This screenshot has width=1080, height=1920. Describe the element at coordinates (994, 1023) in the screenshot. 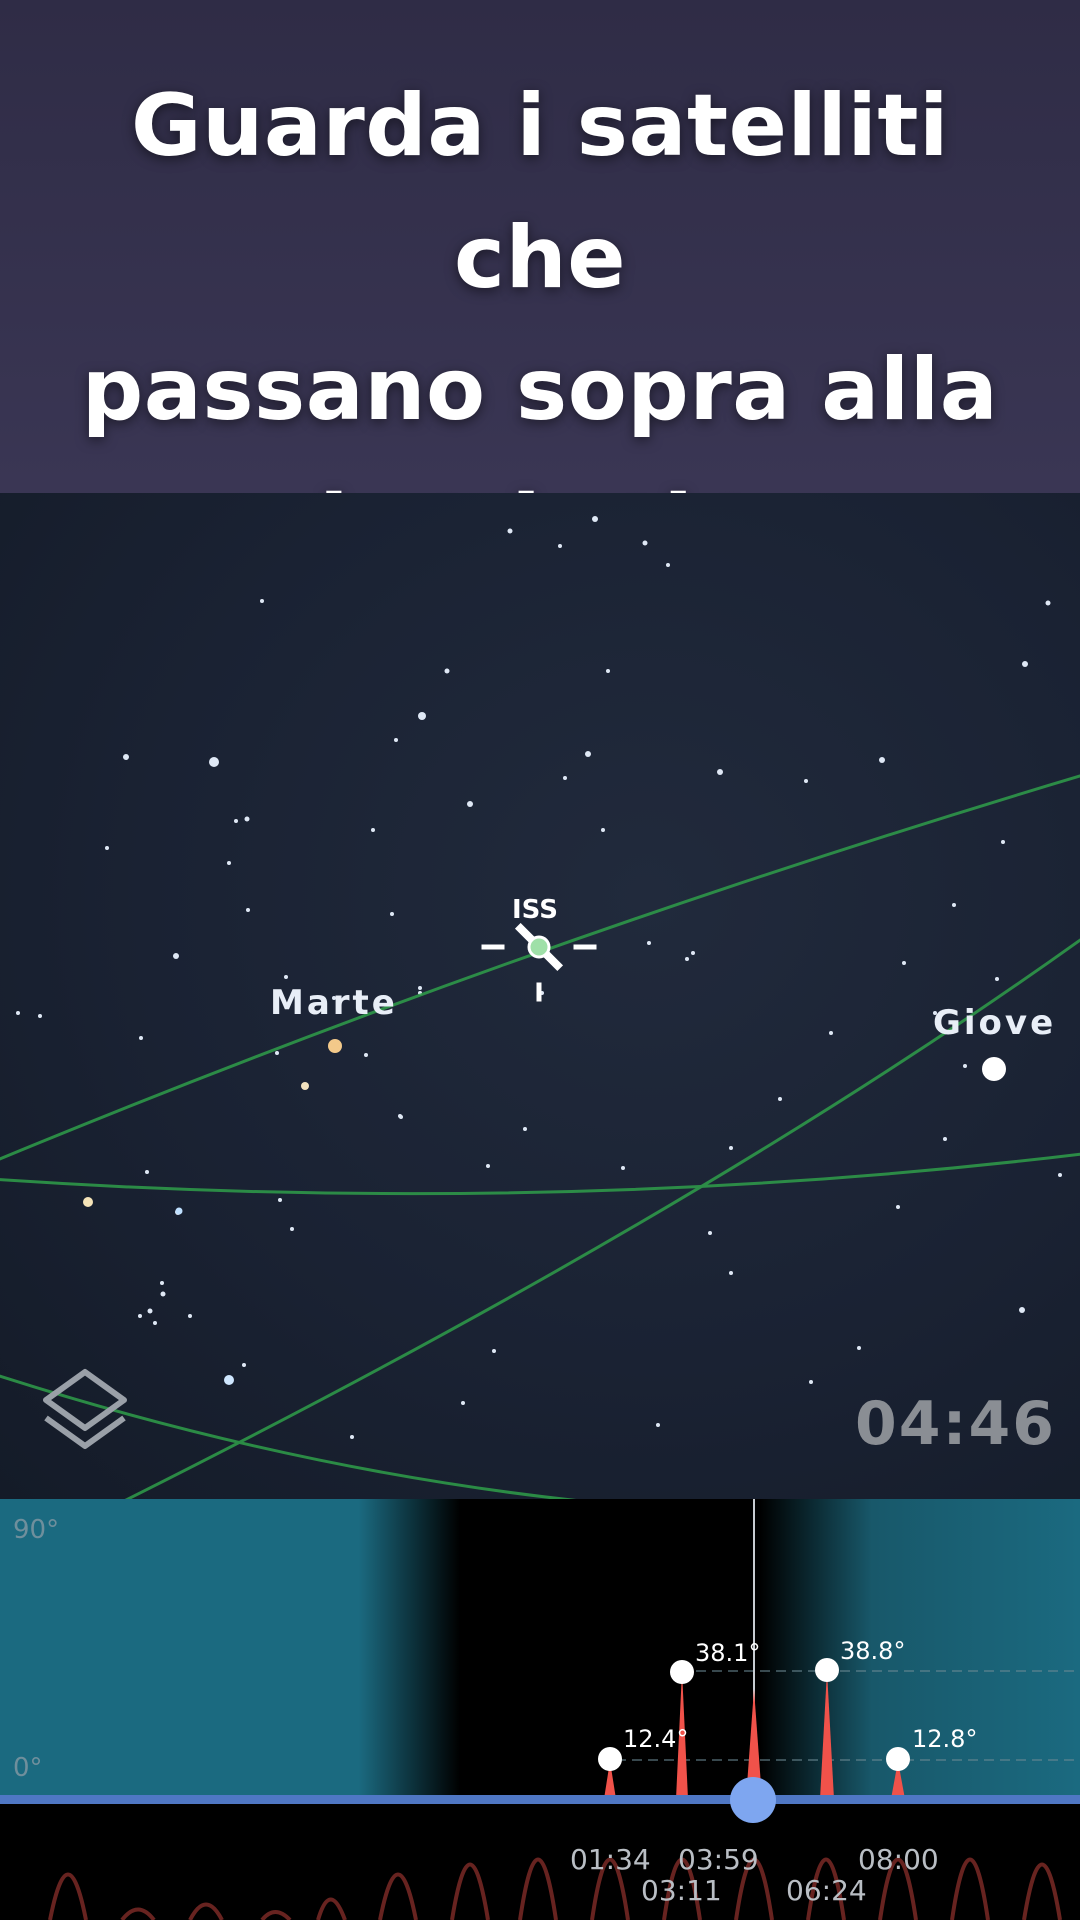

I see `jupiter-label: Giove` at that location.